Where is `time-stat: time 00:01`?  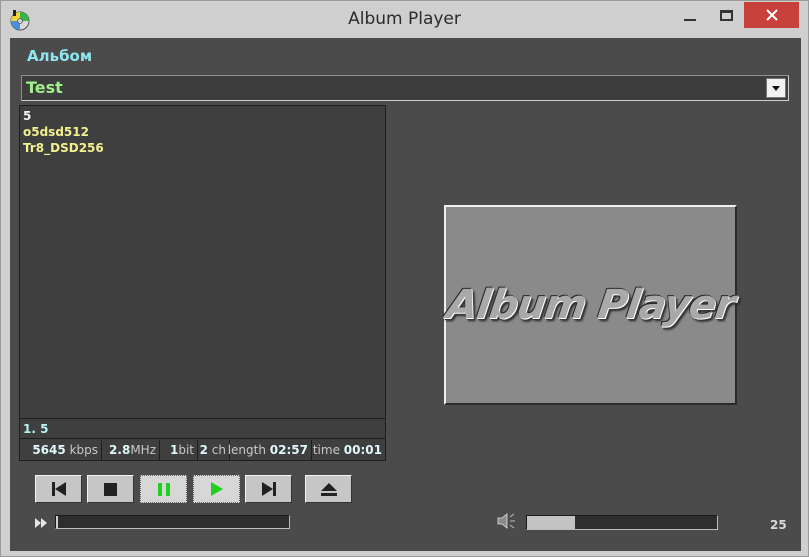
time-stat: time 00:01 is located at coordinates (348, 450).